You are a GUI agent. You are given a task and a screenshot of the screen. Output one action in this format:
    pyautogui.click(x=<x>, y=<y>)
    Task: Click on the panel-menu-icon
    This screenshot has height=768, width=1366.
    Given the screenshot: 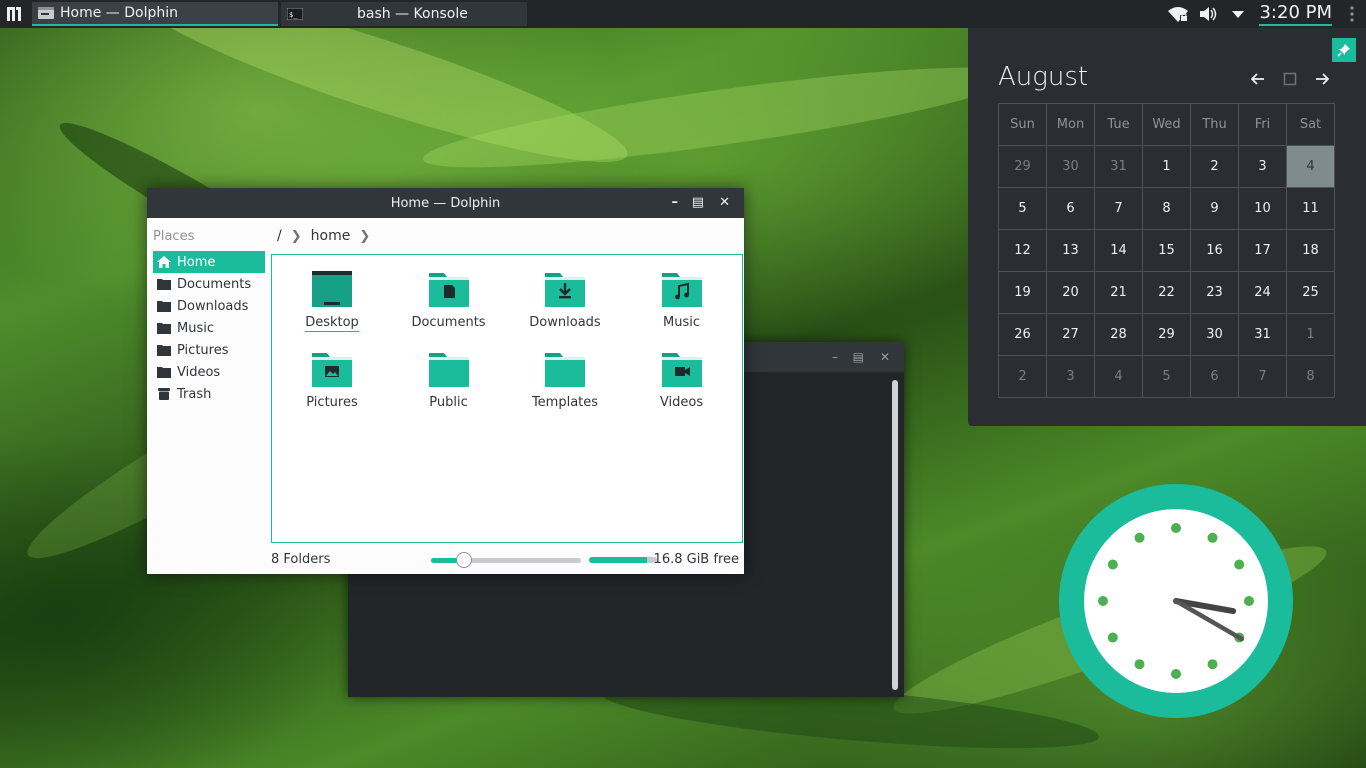 What is the action you would take?
    pyautogui.click(x=1352, y=14)
    